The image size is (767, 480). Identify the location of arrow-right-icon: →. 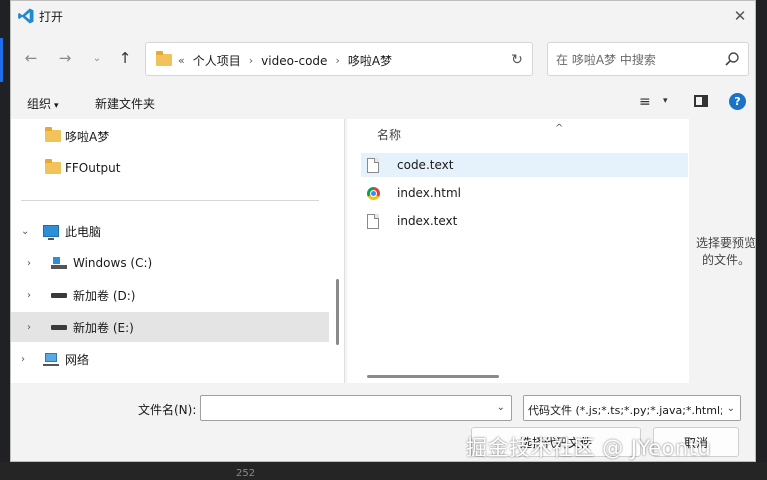
(65, 58).